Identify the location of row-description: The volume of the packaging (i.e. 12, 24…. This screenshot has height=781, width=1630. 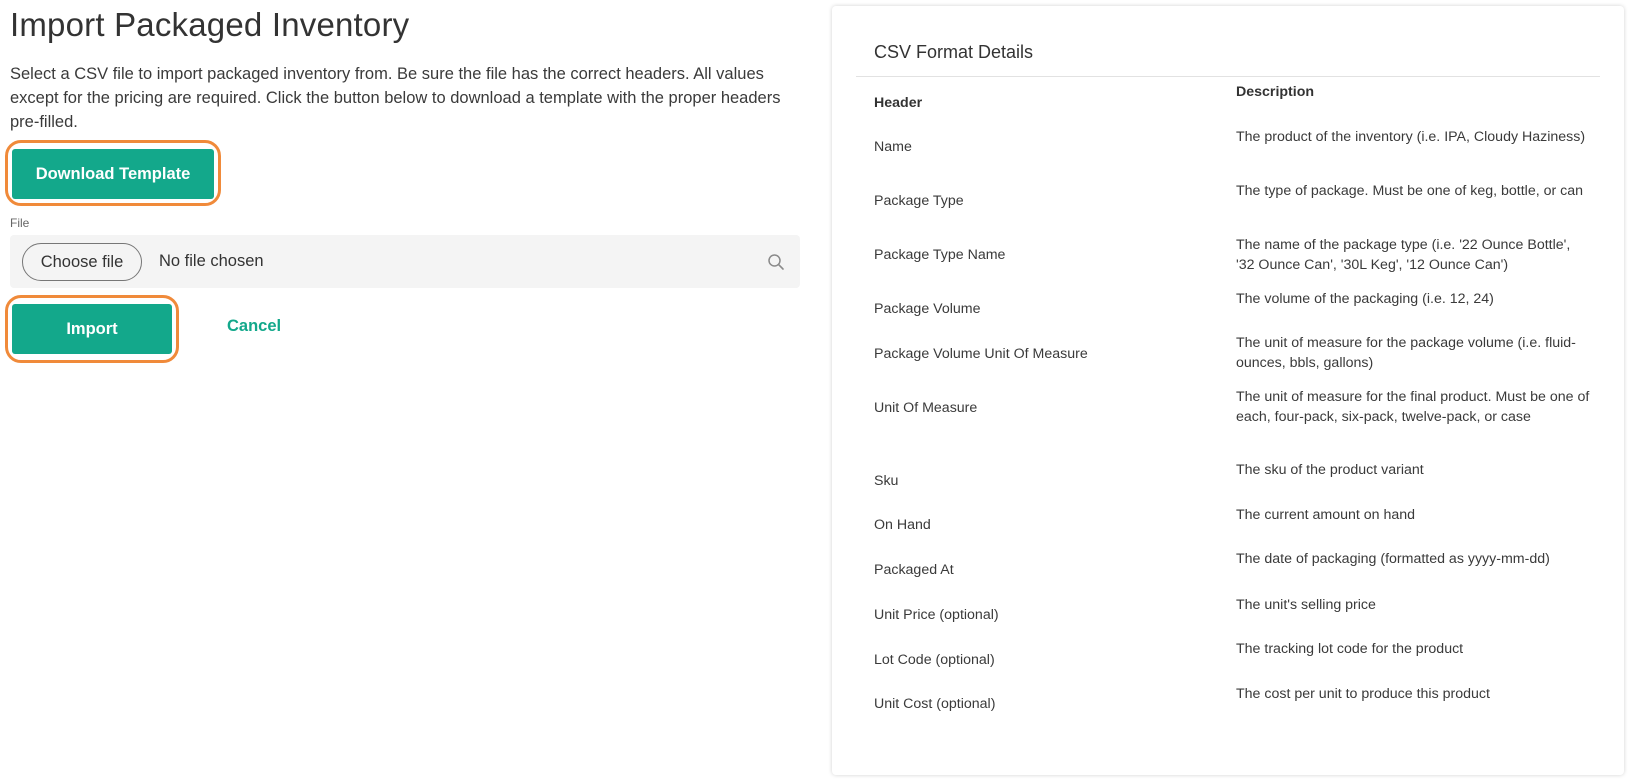
(1365, 299).